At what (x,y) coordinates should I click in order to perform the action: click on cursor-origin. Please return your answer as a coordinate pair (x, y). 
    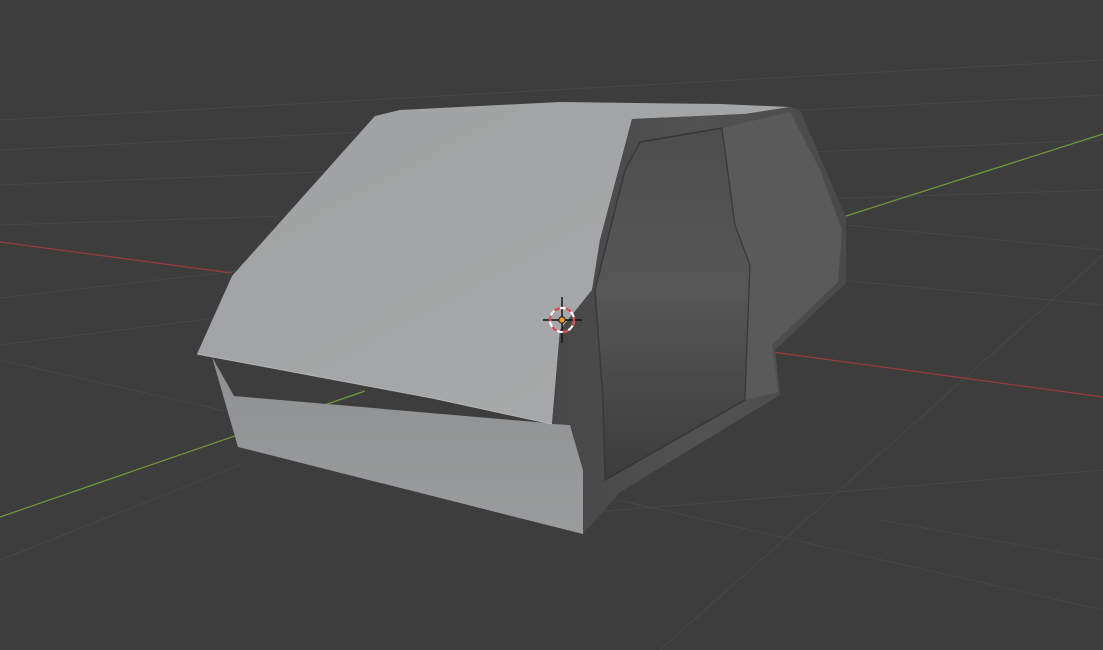
    Looking at the image, I should click on (562, 320).